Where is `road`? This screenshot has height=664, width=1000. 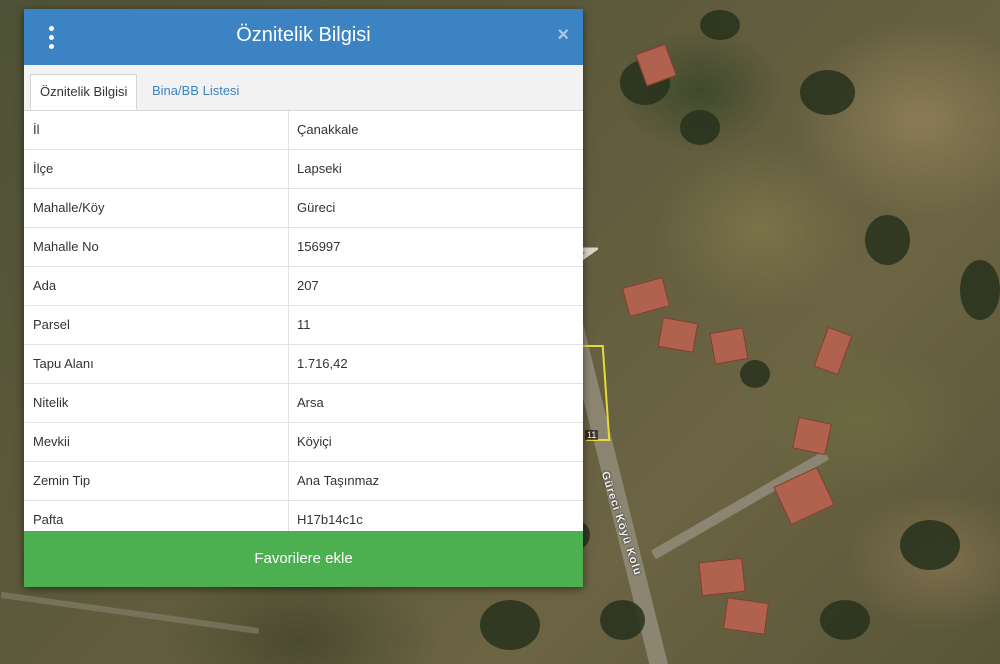
road is located at coordinates (130, 613).